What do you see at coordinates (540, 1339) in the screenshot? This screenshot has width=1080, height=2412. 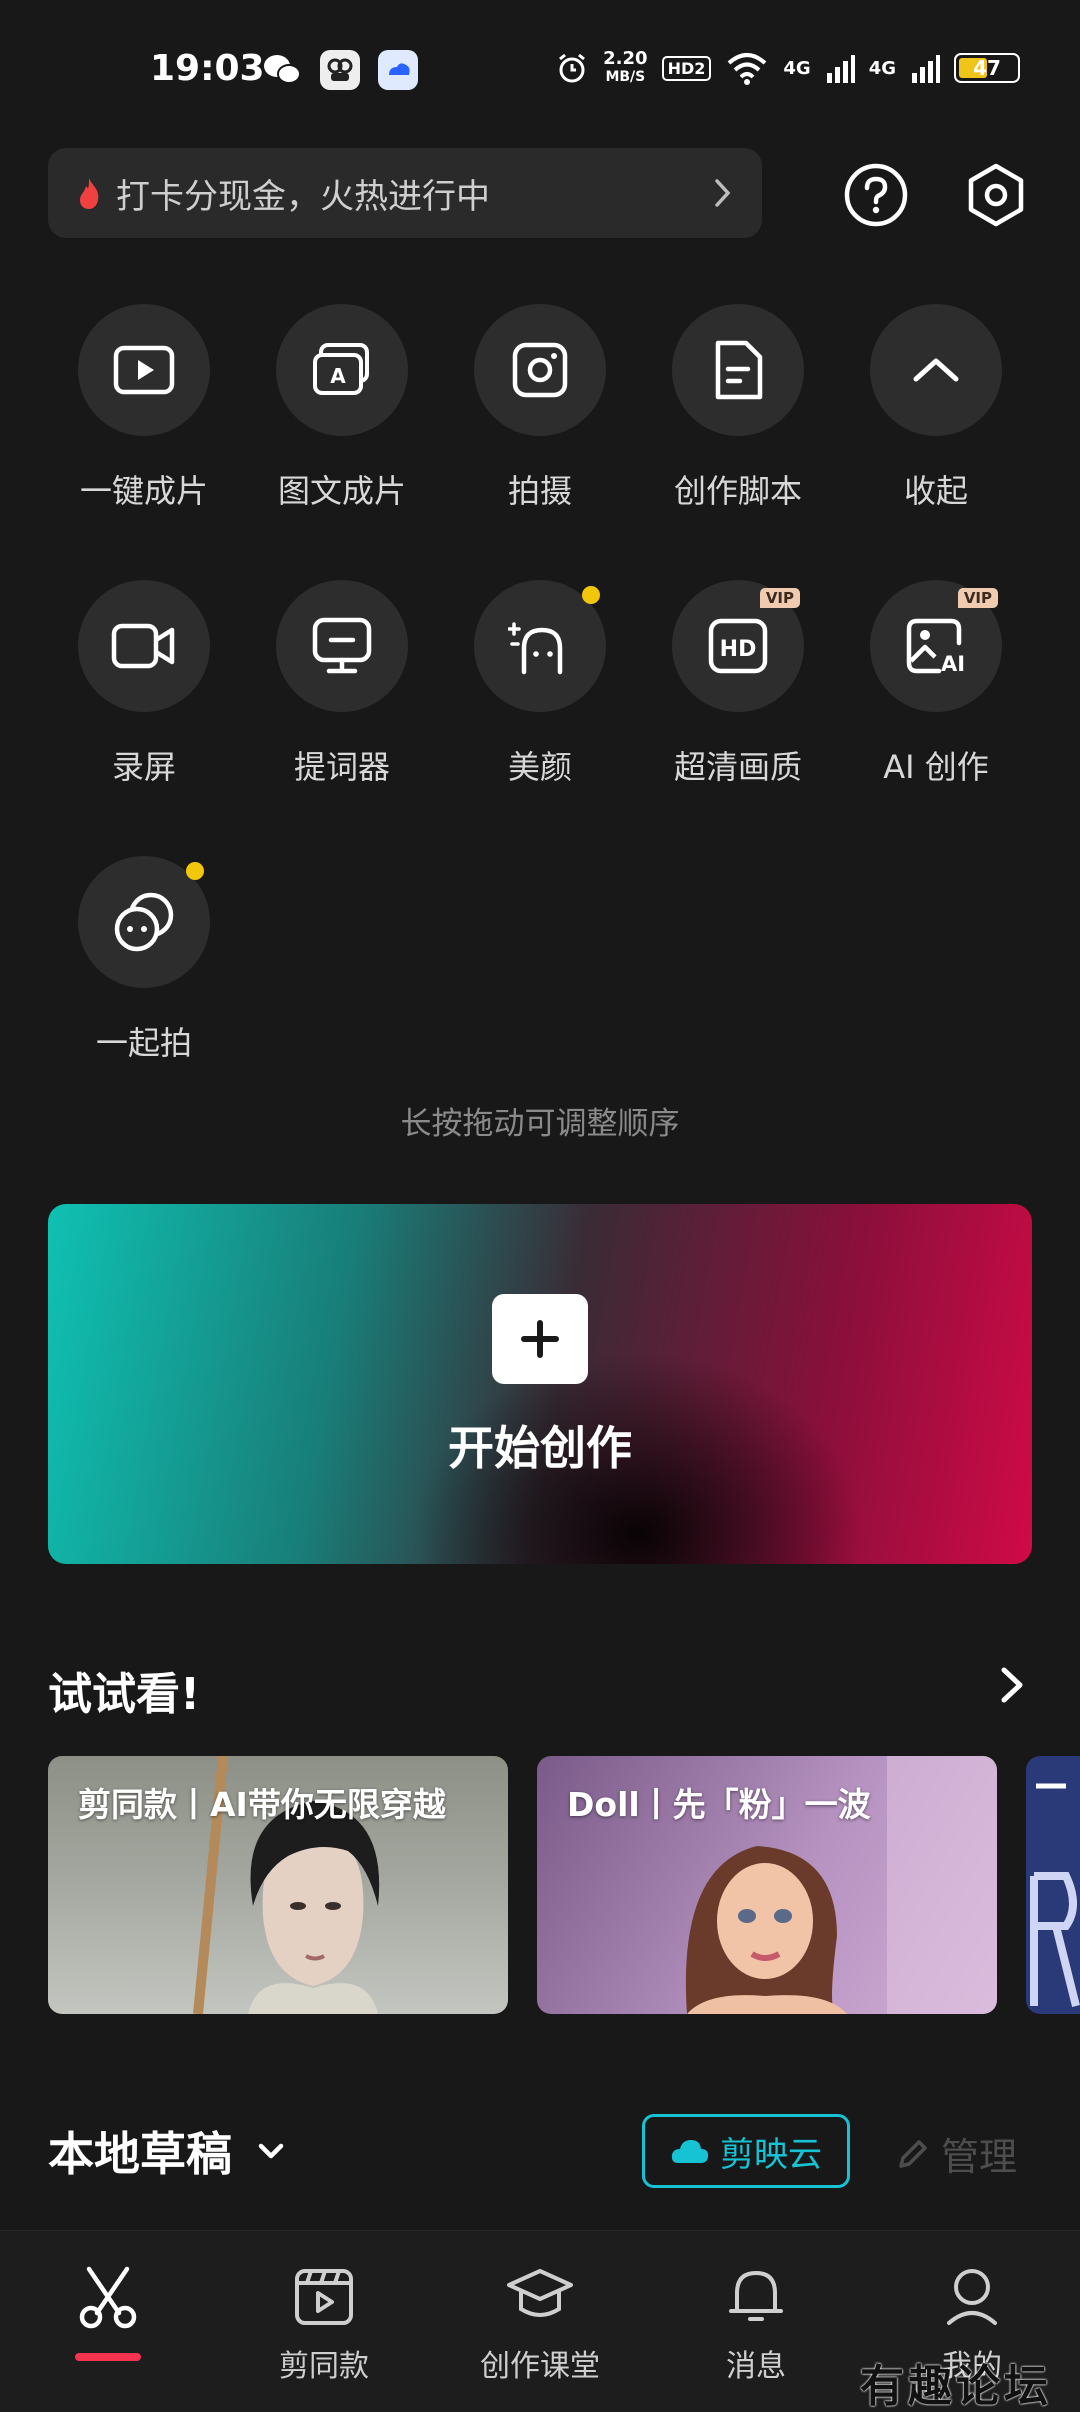 I see `plus-icon` at bounding box center [540, 1339].